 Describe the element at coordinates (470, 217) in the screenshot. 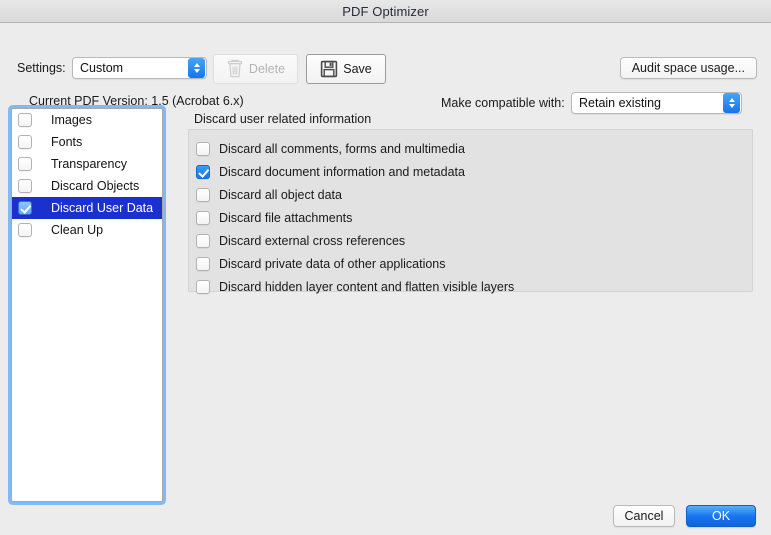

I see `option-row: Discard file attachments` at that location.